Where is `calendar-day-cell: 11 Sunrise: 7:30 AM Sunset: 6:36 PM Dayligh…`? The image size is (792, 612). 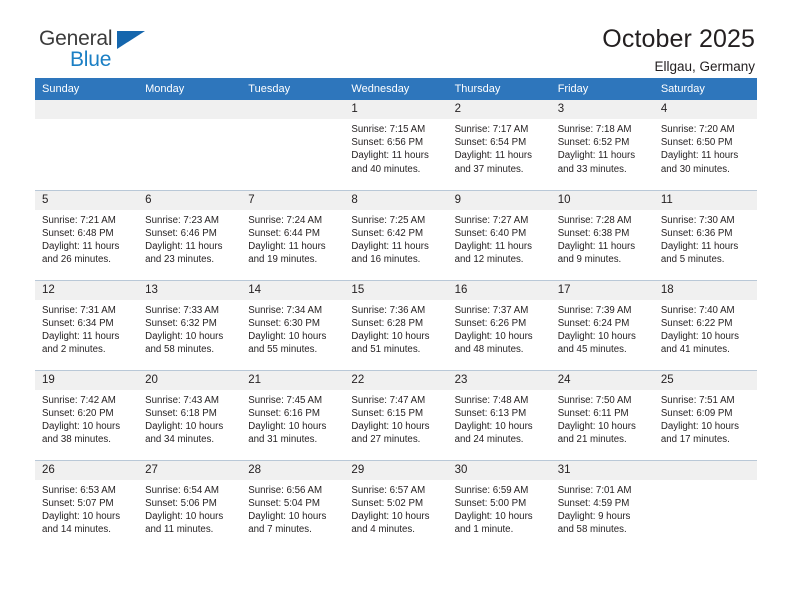 calendar-day-cell: 11 Sunrise: 7:30 AM Sunset: 6:36 PM Dayligh… is located at coordinates (705, 234).